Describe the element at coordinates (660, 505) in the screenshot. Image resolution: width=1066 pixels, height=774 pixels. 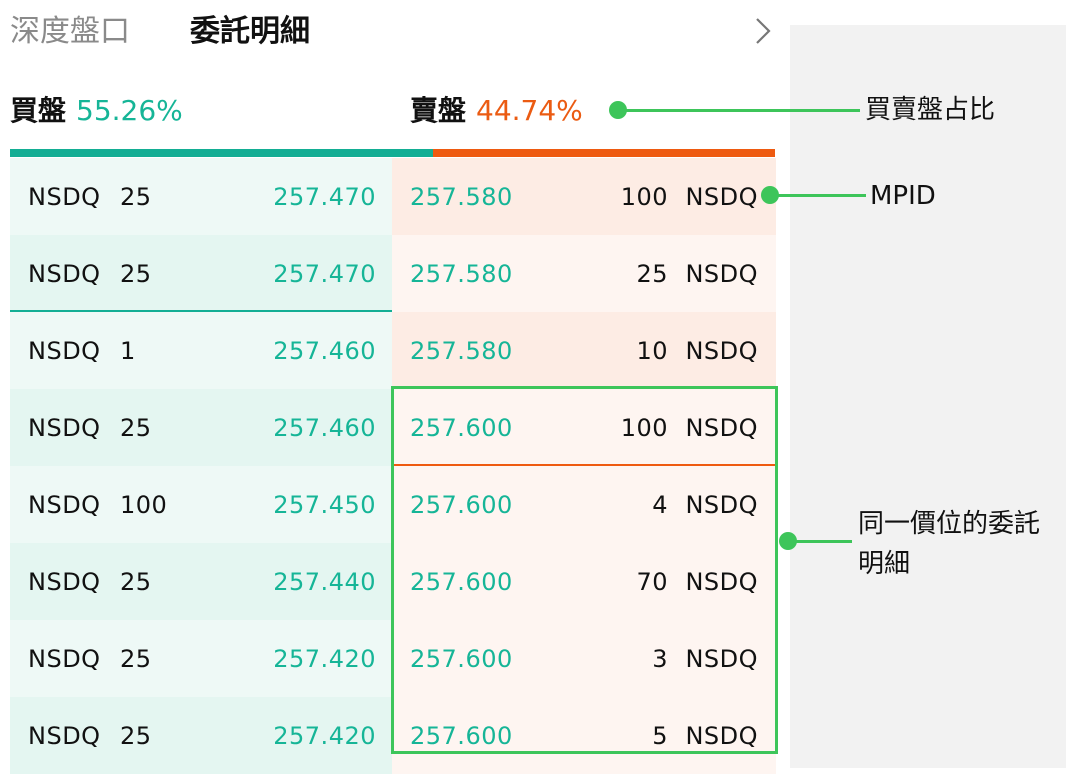
I see `ask-size: 4` at that location.